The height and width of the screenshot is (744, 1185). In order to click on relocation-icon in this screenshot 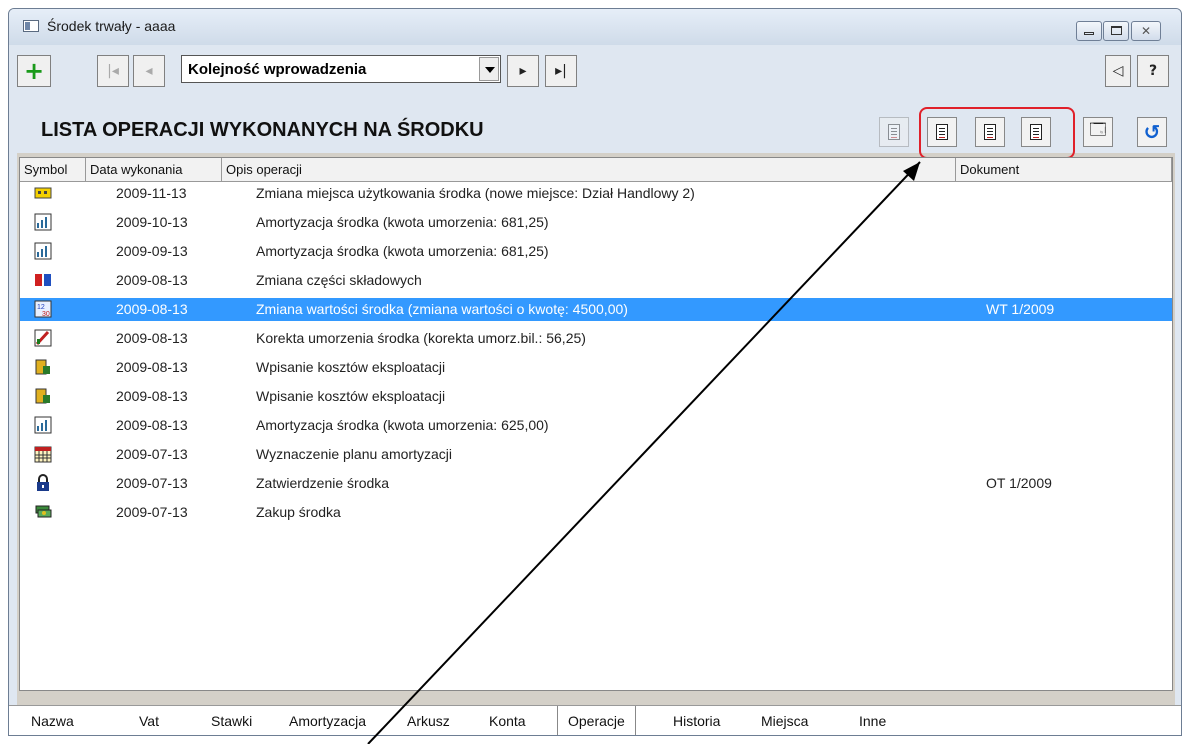, I will do `click(43, 193)`.